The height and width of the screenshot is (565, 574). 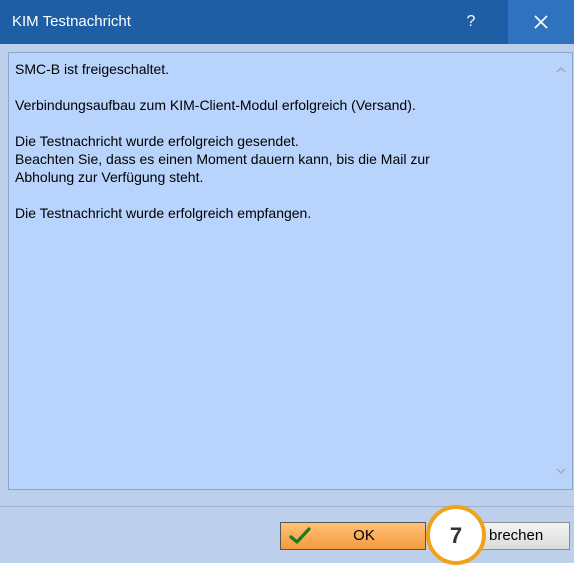 I want to click on chevron-down-icon, so click(x=561, y=471).